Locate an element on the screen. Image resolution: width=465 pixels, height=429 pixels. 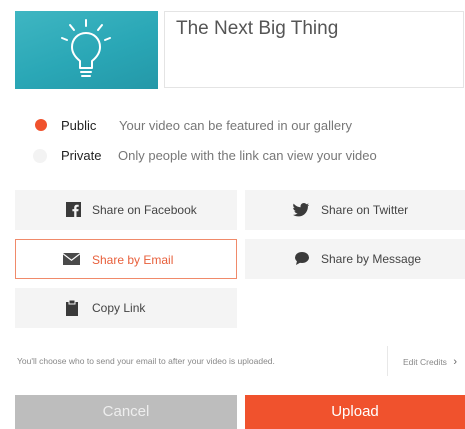
facebook-icon is located at coordinates (73, 209).